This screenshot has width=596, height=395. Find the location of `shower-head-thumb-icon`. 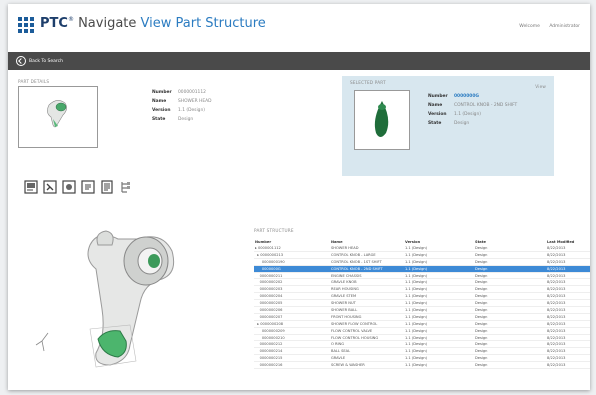

shower-head-thumb-icon is located at coordinates (57, 114).